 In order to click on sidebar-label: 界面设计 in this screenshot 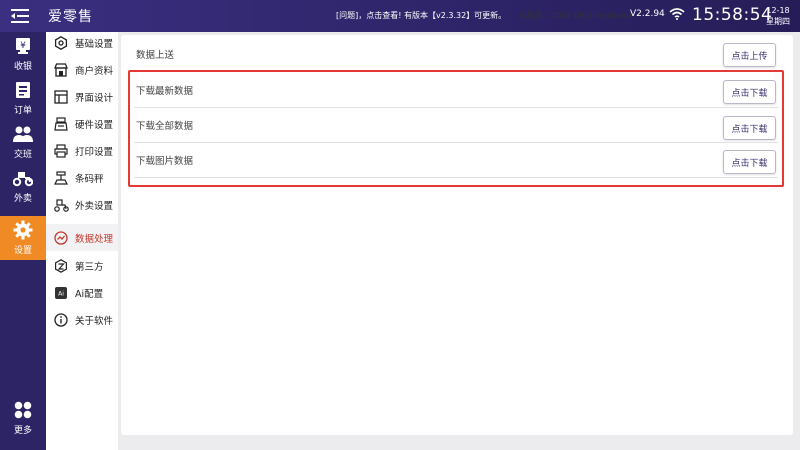, I will do `click(94, 98)`.